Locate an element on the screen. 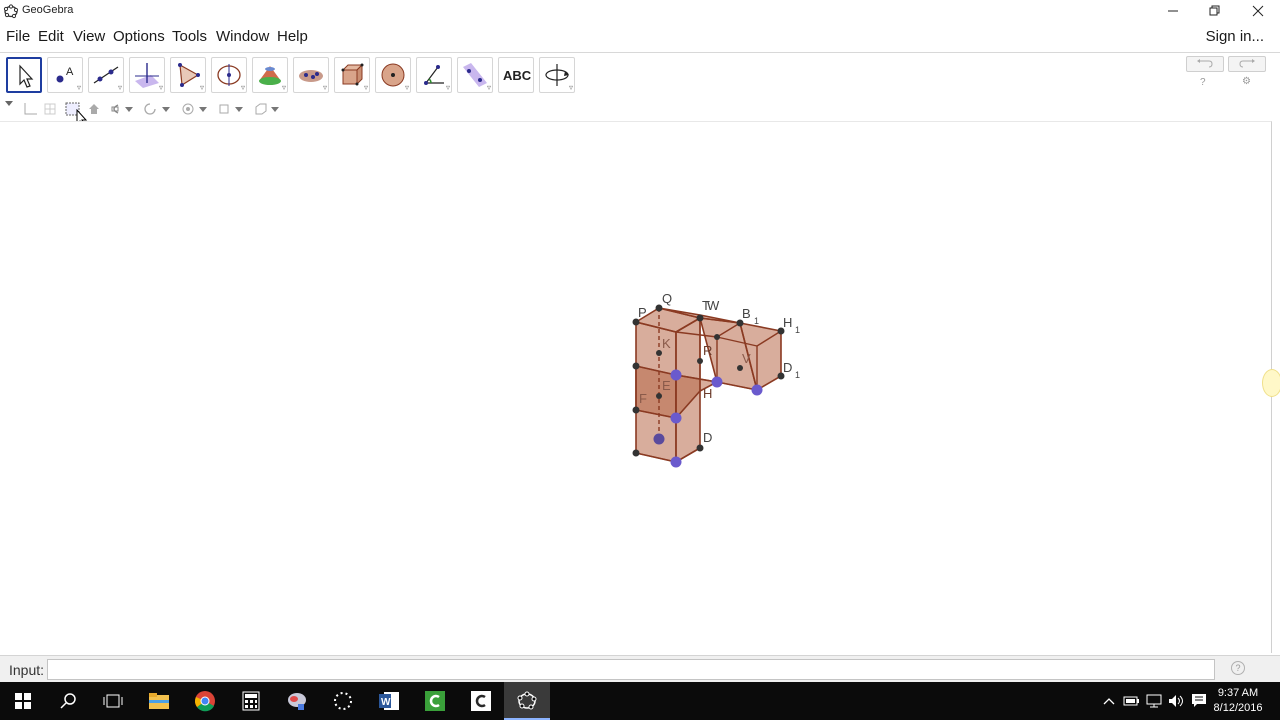 This screenshot has width=1280, height=720. sphere-tool-icon is located at coordinates (393, 75).